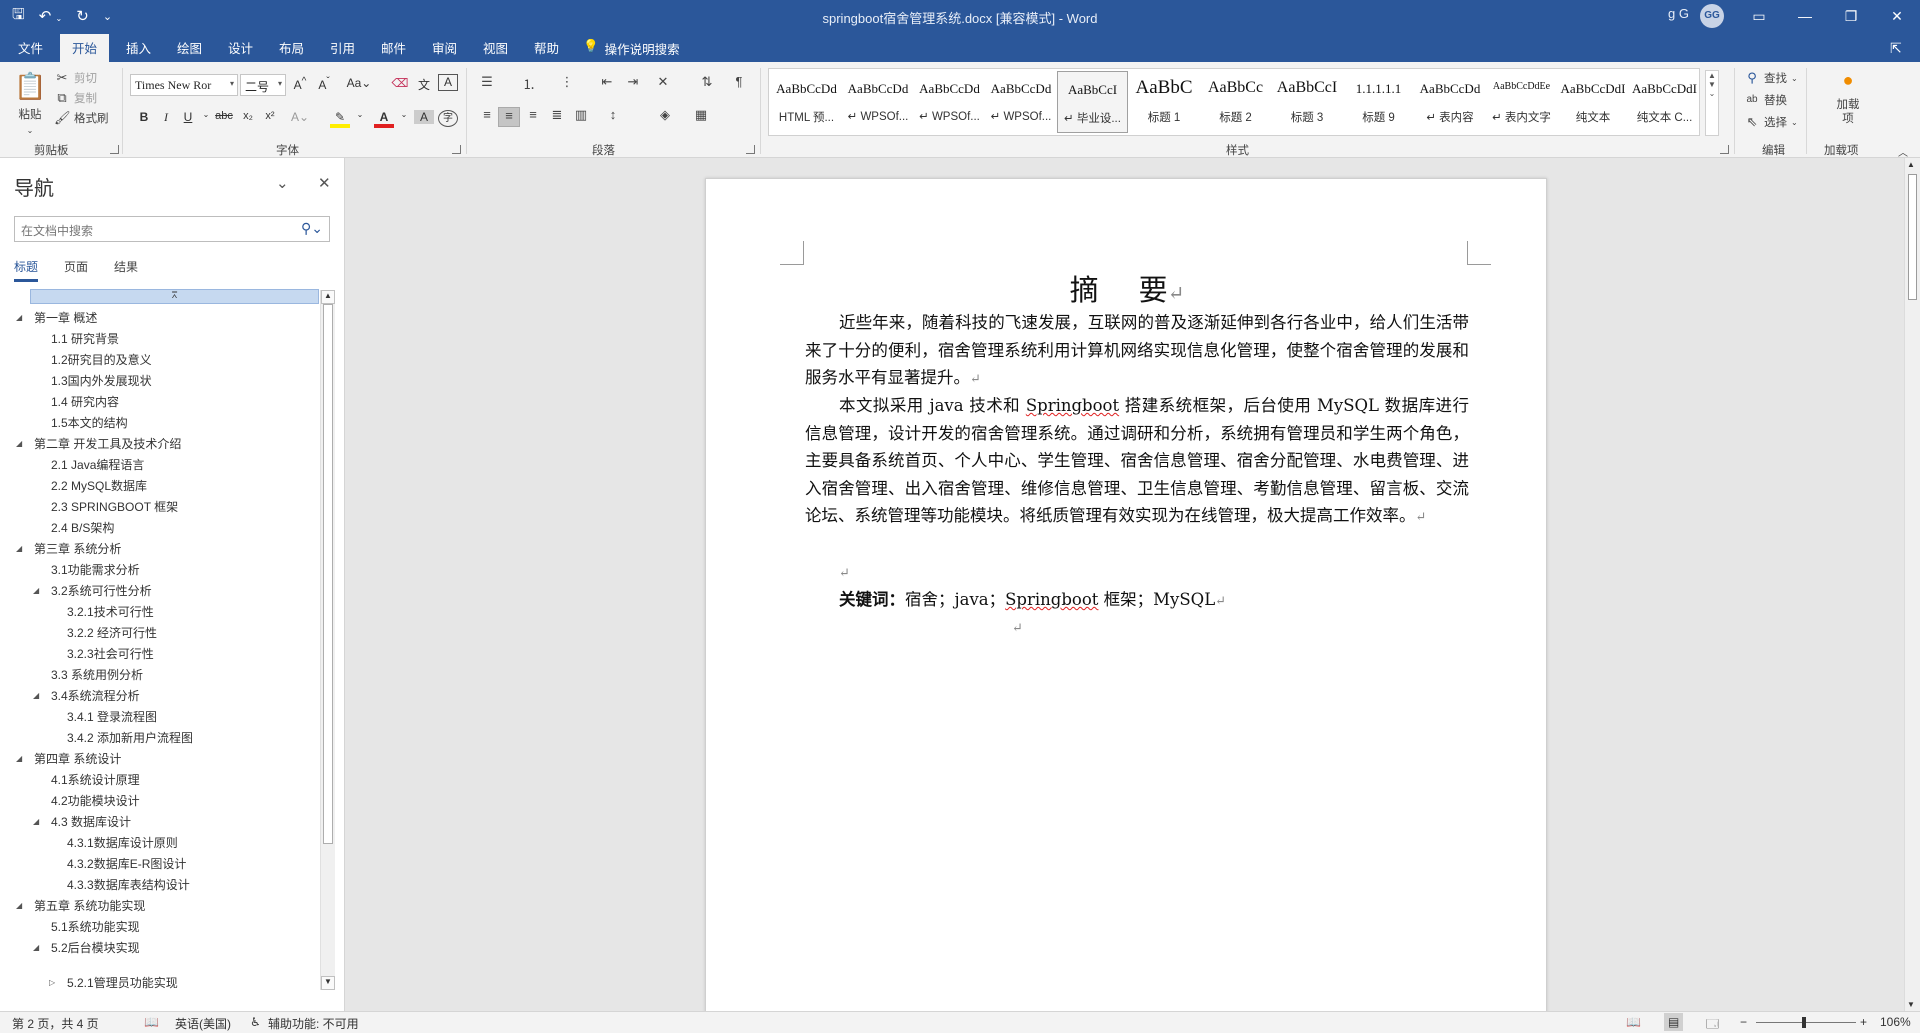 The image size is (1920, 1033). I want to click on select-button: ⇖ 选择 ⌄, so click(1771, 122).